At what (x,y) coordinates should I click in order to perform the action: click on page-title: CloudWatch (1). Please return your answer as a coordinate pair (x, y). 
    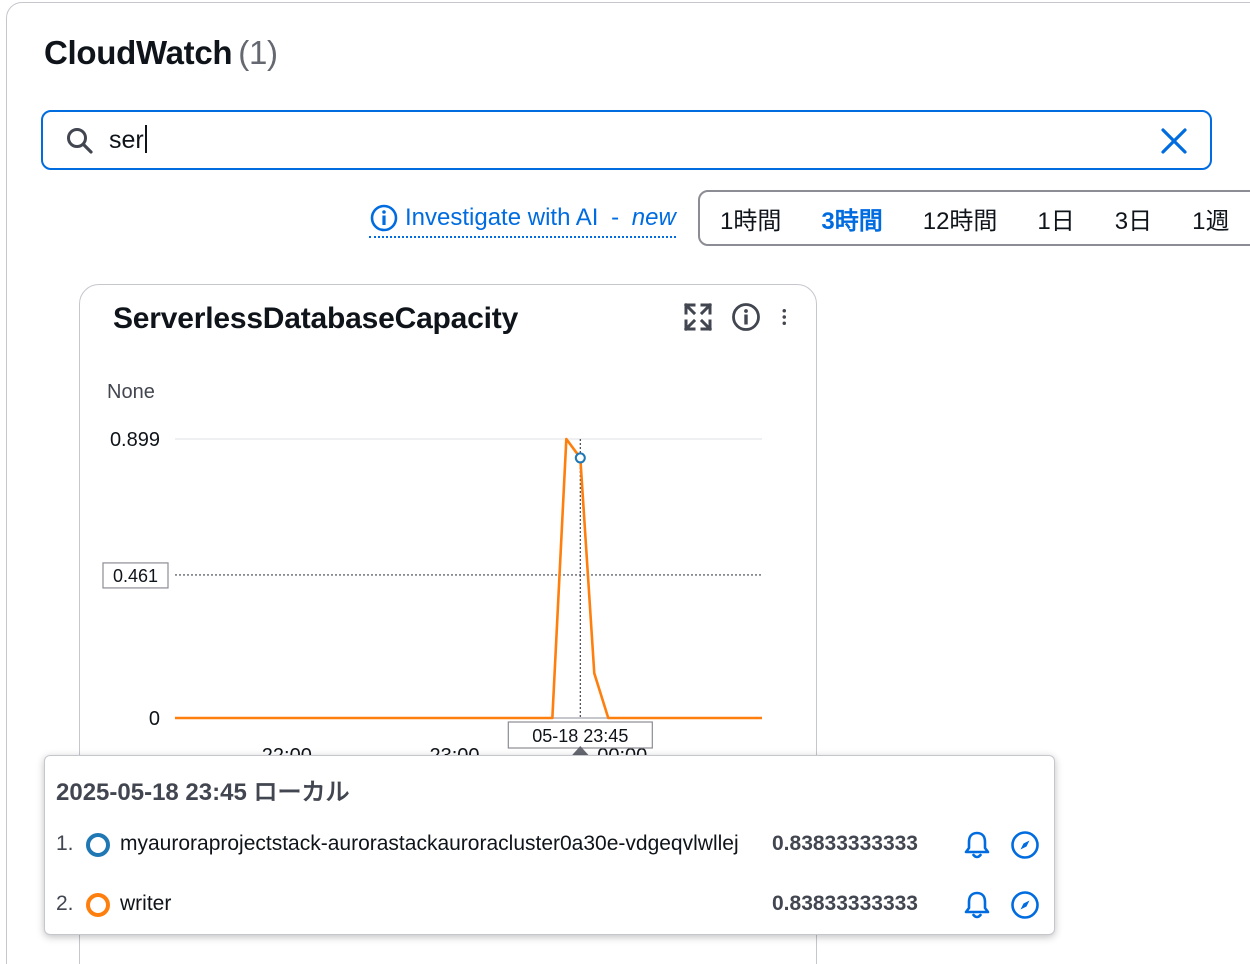
    Looking at the image, I should click on (161, 53).